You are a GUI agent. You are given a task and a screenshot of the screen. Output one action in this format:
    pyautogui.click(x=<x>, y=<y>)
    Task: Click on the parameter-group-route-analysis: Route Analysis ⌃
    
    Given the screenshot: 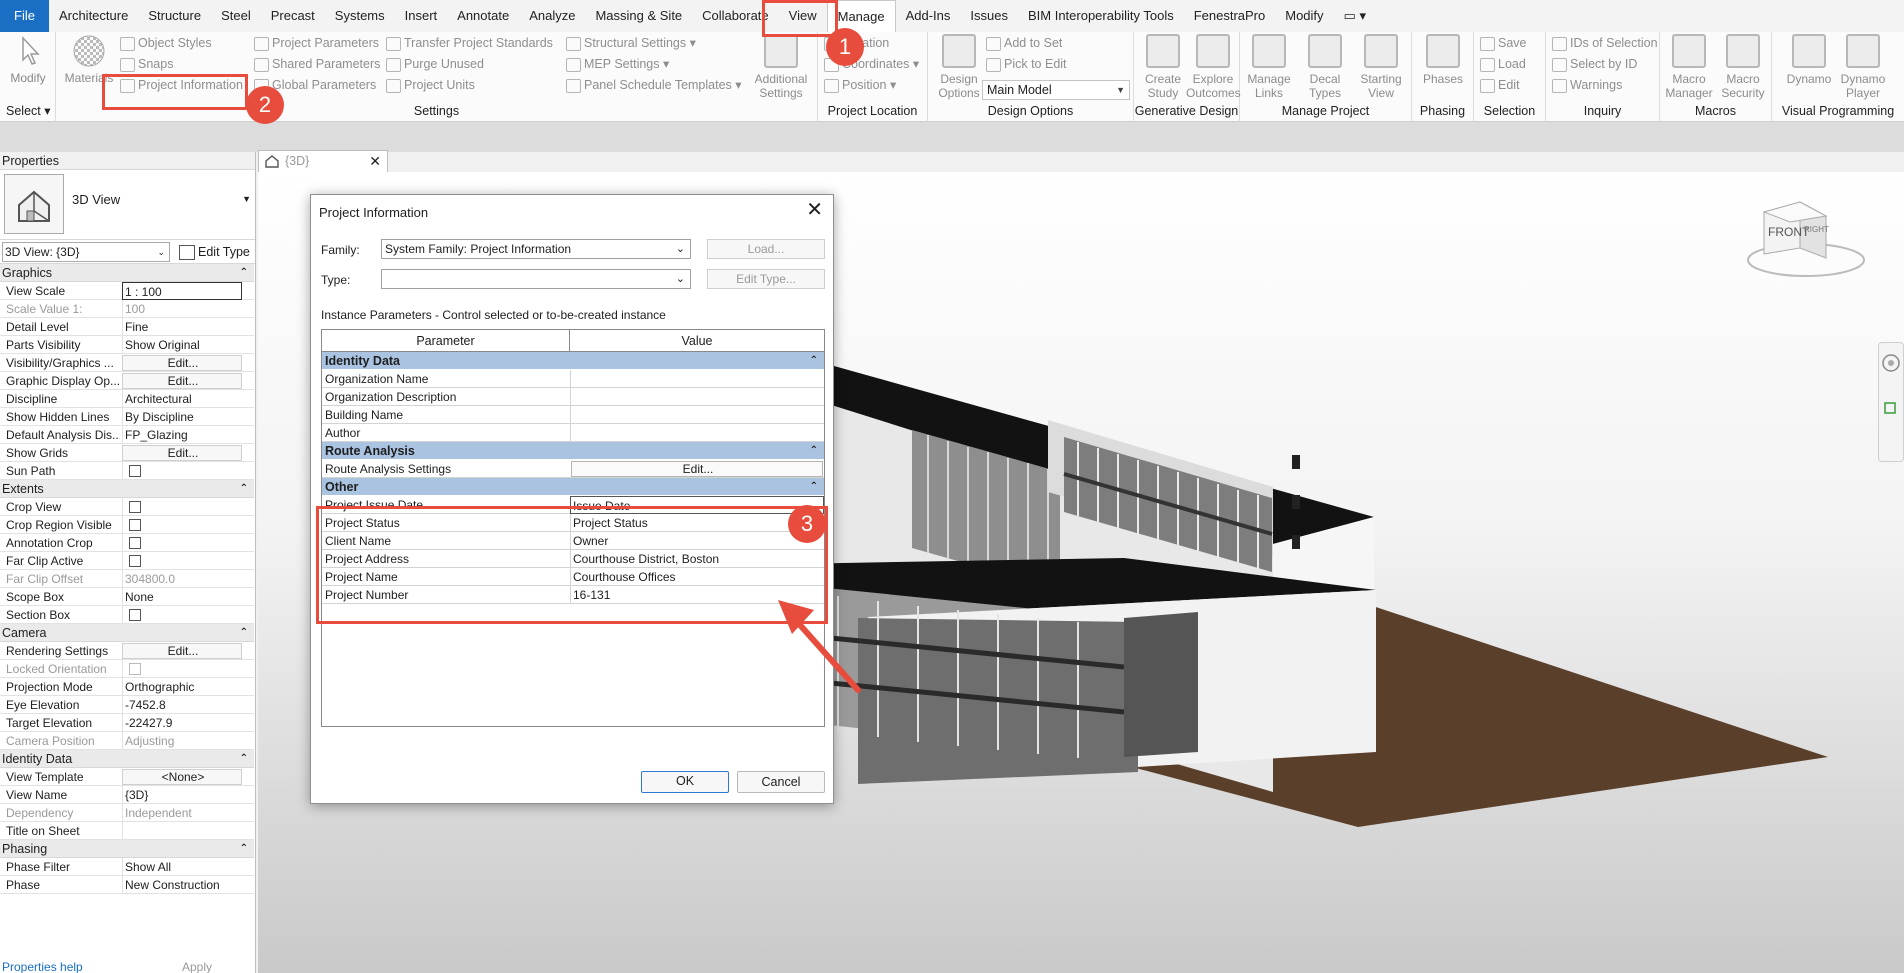 What is the action you would take?
    pyautogui.click(x=573, y=451)
    